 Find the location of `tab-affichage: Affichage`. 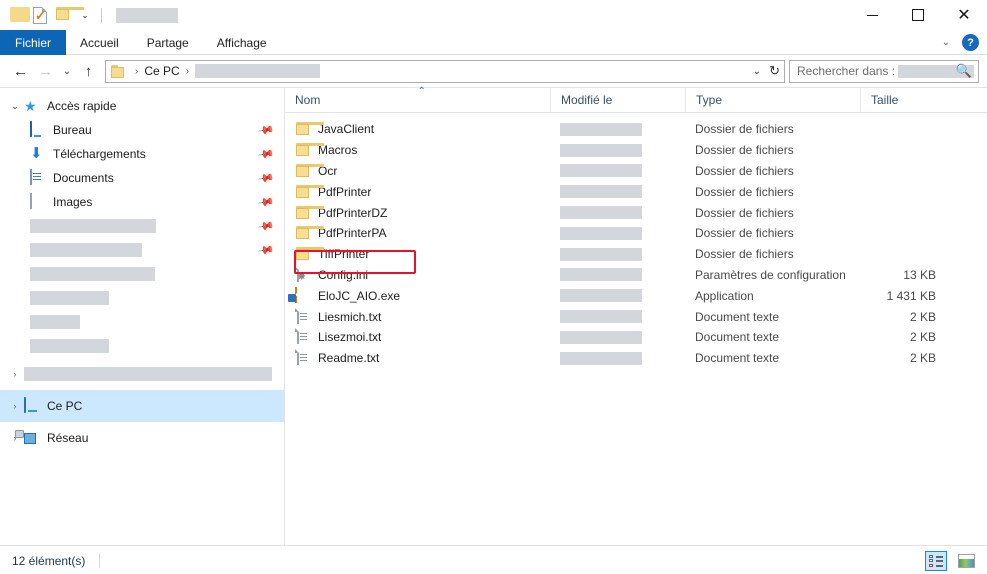

tab-affichage: Affichage is located at coordinates (242, 42).